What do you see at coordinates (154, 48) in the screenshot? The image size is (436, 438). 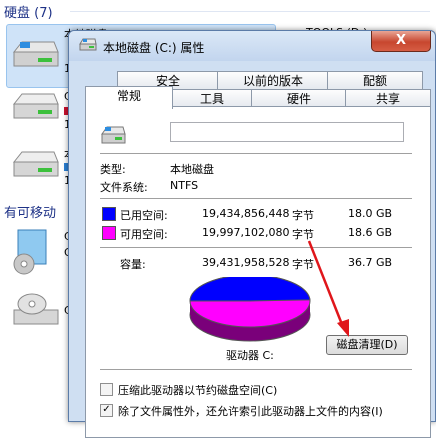 I see `dialog-title: 本地磁盘 (C:) 属性` at bounding box center [154, 48].